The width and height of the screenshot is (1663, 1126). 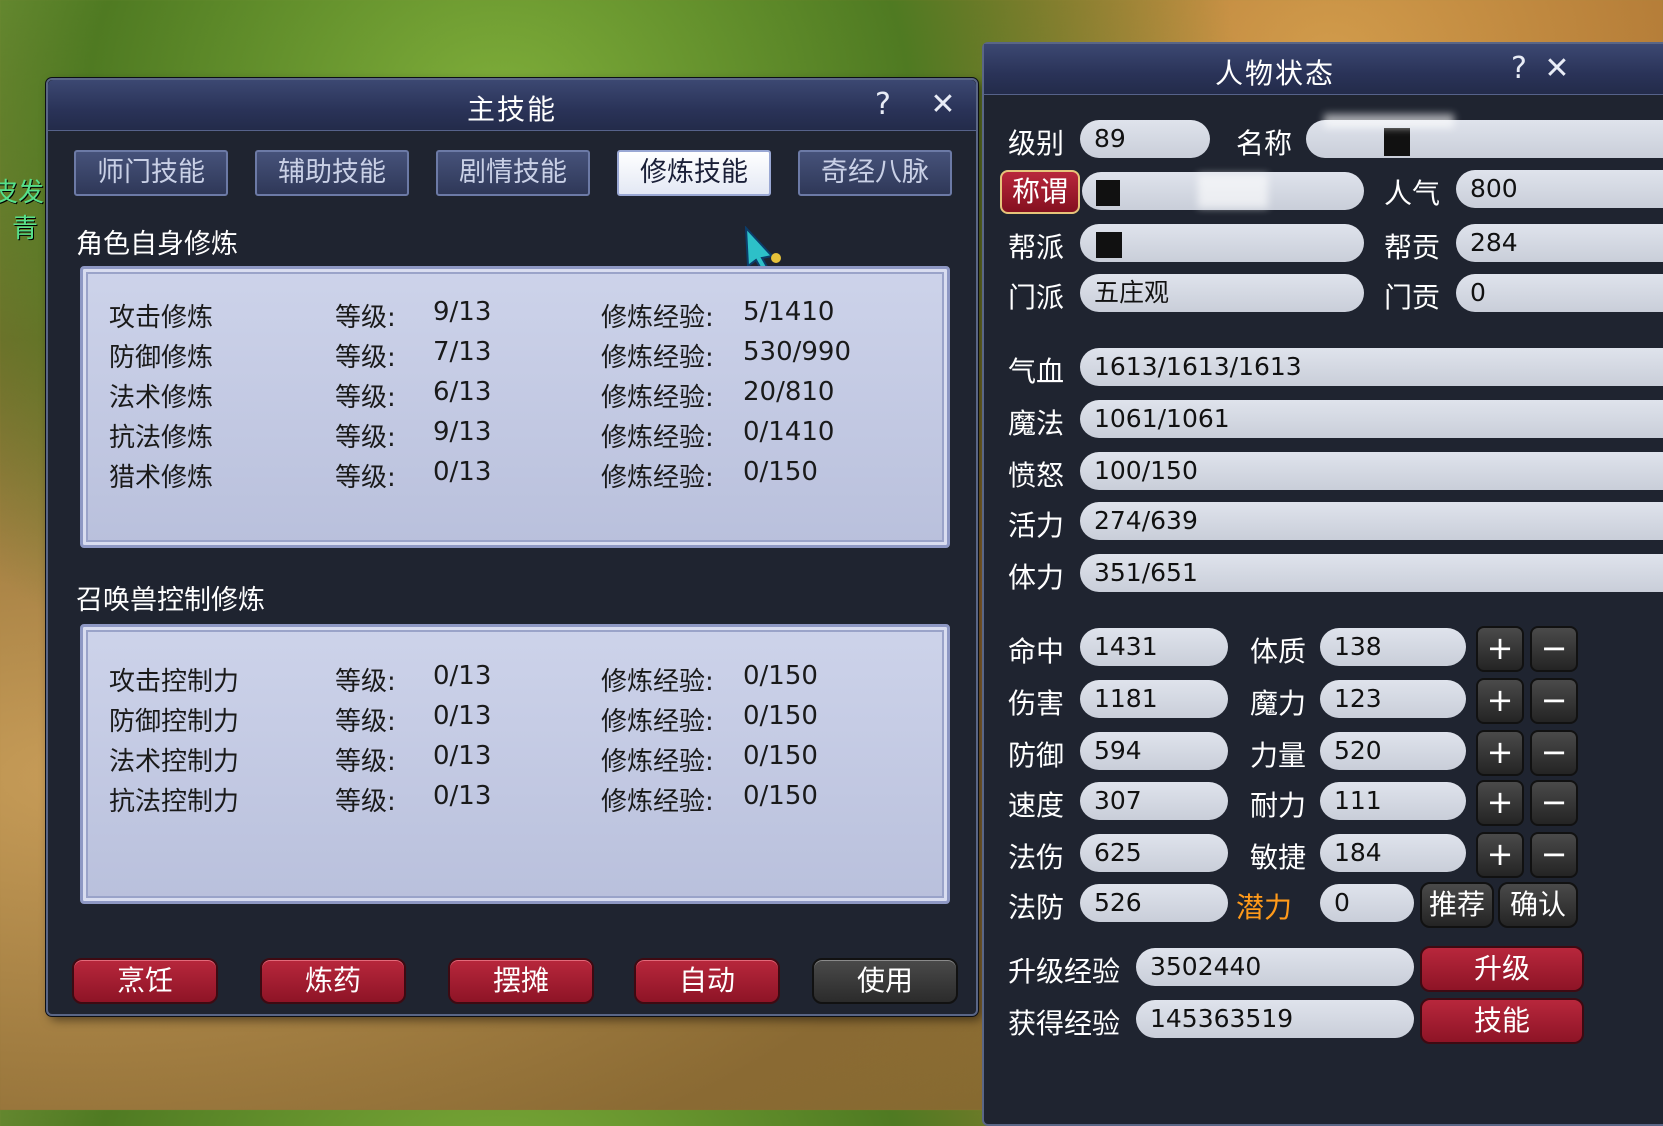 I want to click on mp-field: 1061/1061, so click(x=1371, y=419).